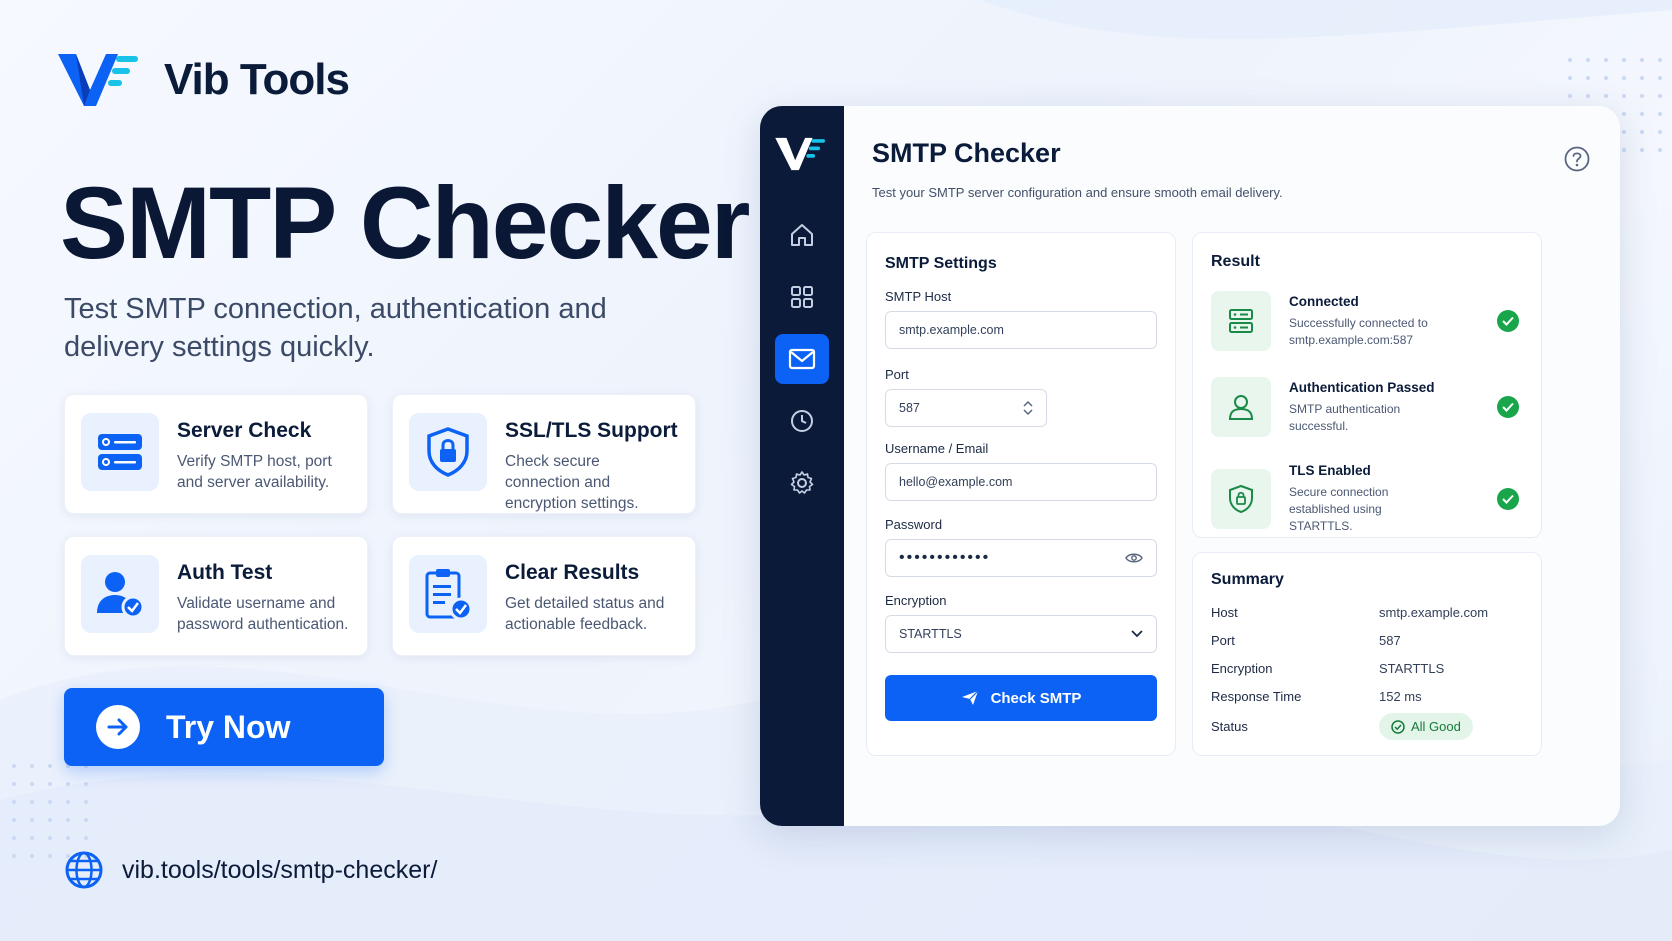 This screenshot has width=1672, height=941. I want to click on encryption-select: STARTTLS, so click(1021, 634).